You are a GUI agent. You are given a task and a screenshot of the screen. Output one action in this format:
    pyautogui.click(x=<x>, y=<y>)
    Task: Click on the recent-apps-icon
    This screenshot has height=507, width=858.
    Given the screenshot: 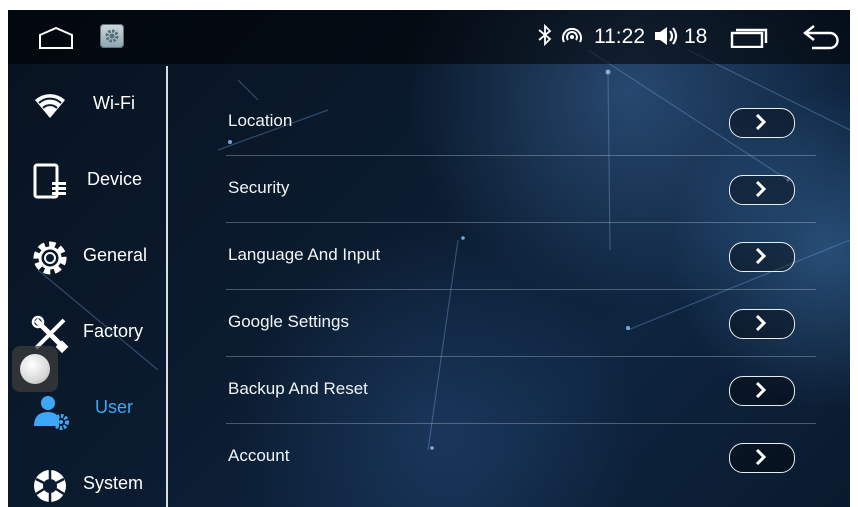 What is the action you would take?
    pyautogui.click(x=749, y=40)
    